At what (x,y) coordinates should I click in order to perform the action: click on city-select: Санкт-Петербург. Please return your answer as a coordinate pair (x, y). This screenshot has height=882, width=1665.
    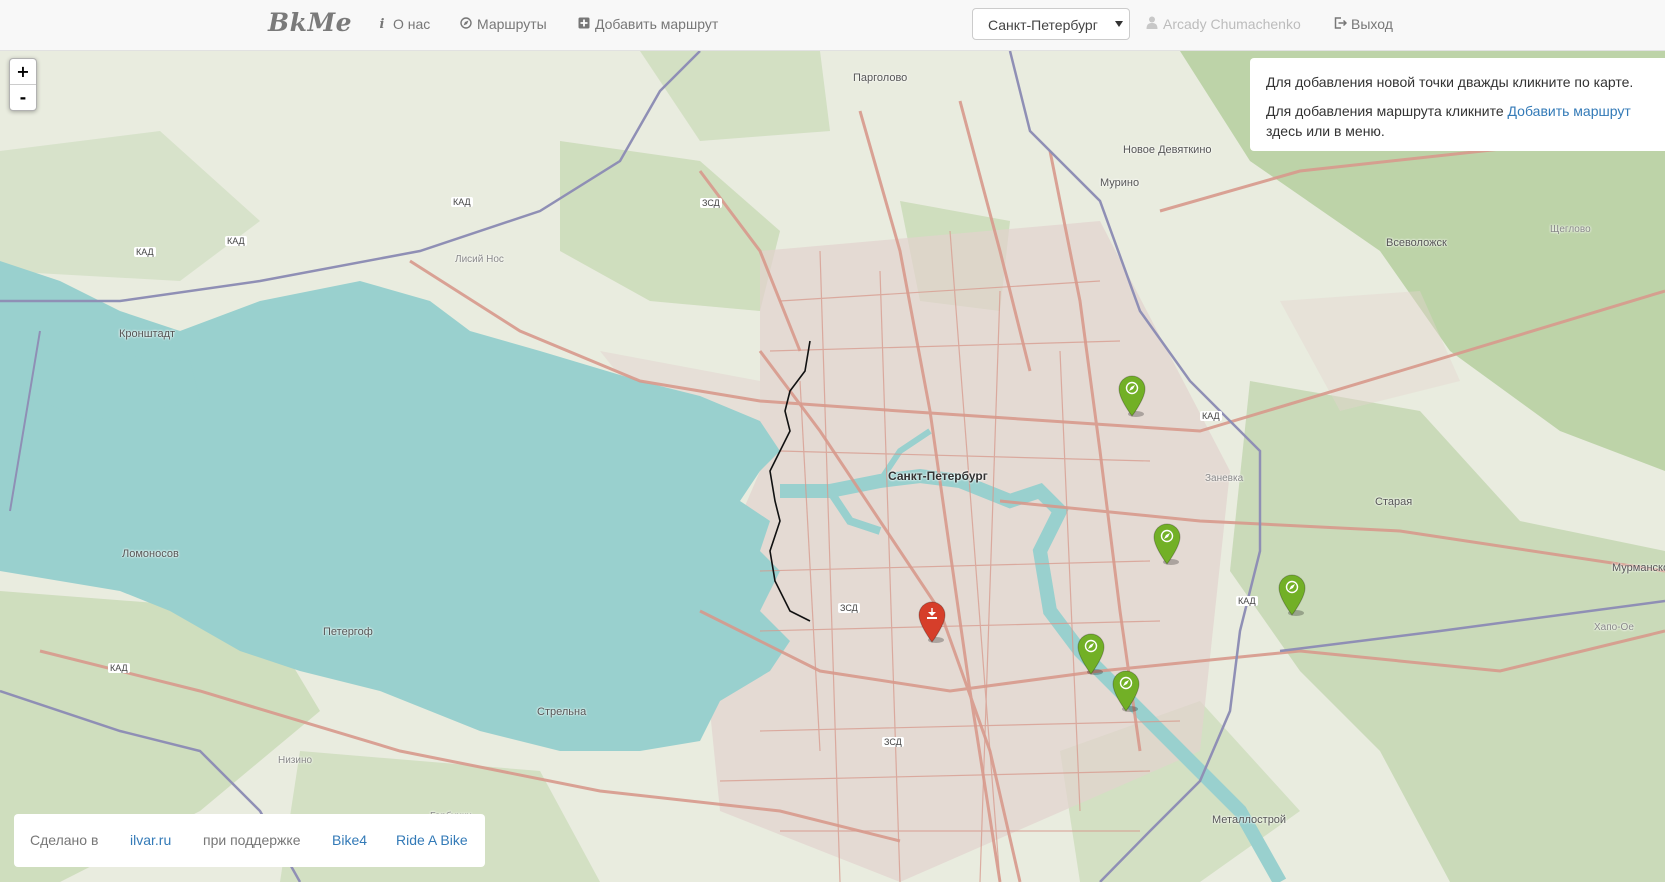
    Looking at the image, I should click on (1051, 24).